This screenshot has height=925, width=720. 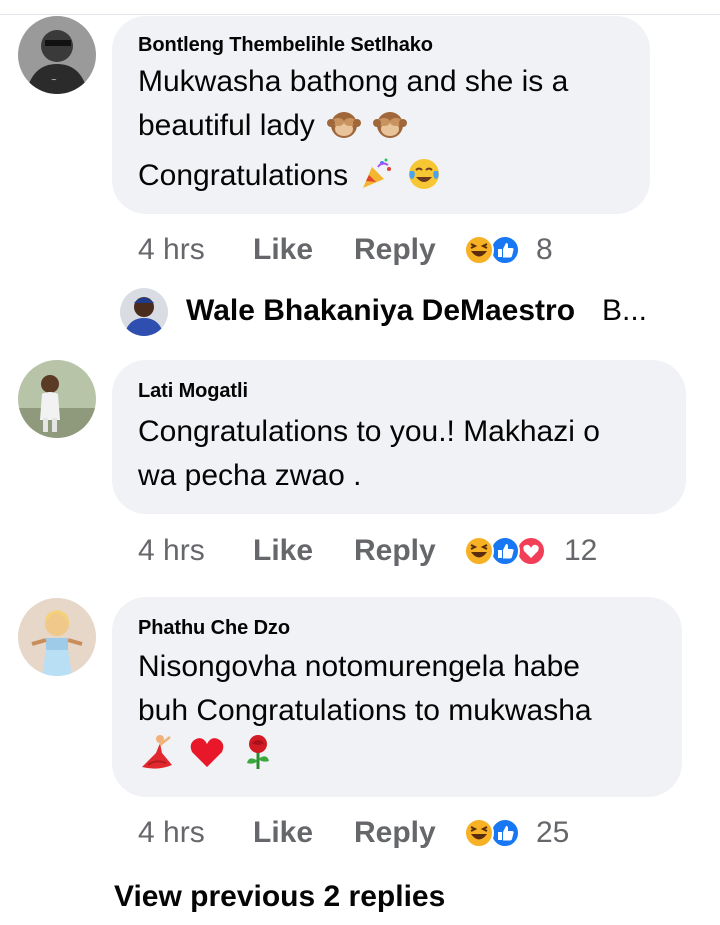 I want to click on reaction-count: 12, so click(x=580, y=551).